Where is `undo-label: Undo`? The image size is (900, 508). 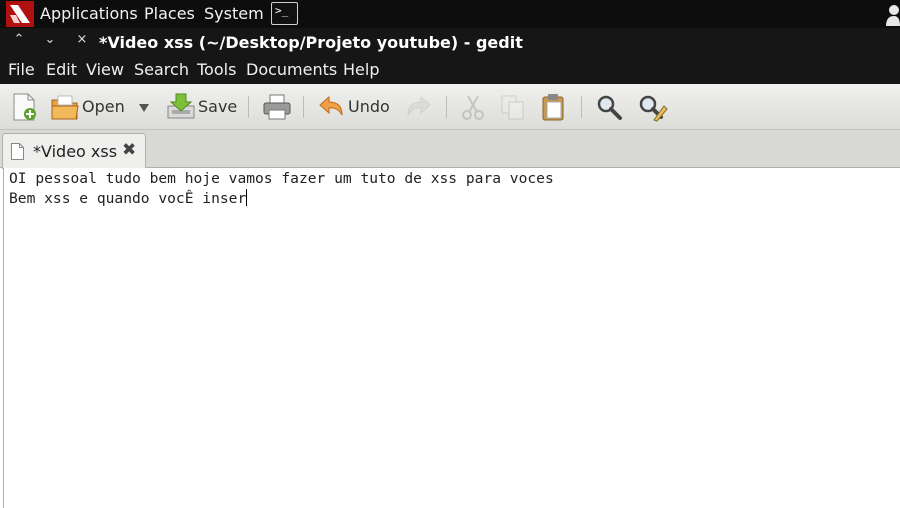 undo-label: Undo is located at coordinates (369, 106).